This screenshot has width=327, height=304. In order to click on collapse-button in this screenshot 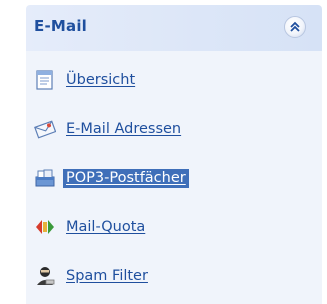, I will do `click(295, 27)`.